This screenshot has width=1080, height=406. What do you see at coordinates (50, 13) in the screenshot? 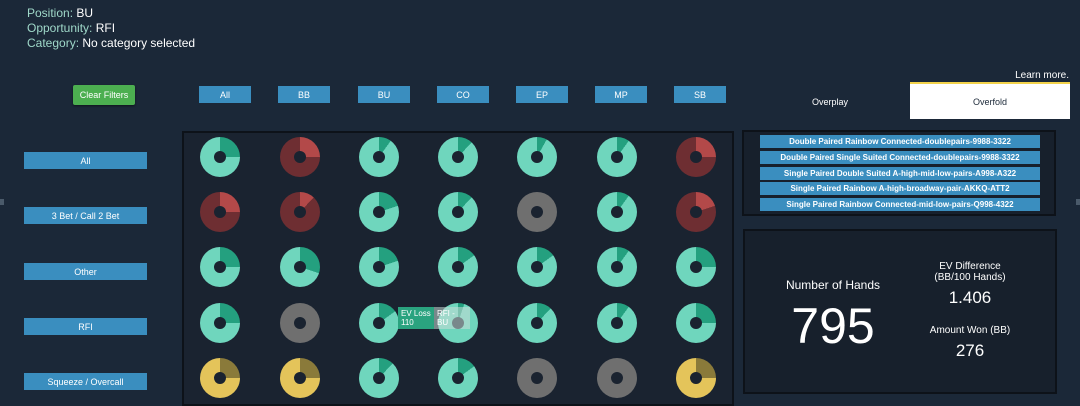
I see `position-key: Position:` at bounding box center [50, 13].